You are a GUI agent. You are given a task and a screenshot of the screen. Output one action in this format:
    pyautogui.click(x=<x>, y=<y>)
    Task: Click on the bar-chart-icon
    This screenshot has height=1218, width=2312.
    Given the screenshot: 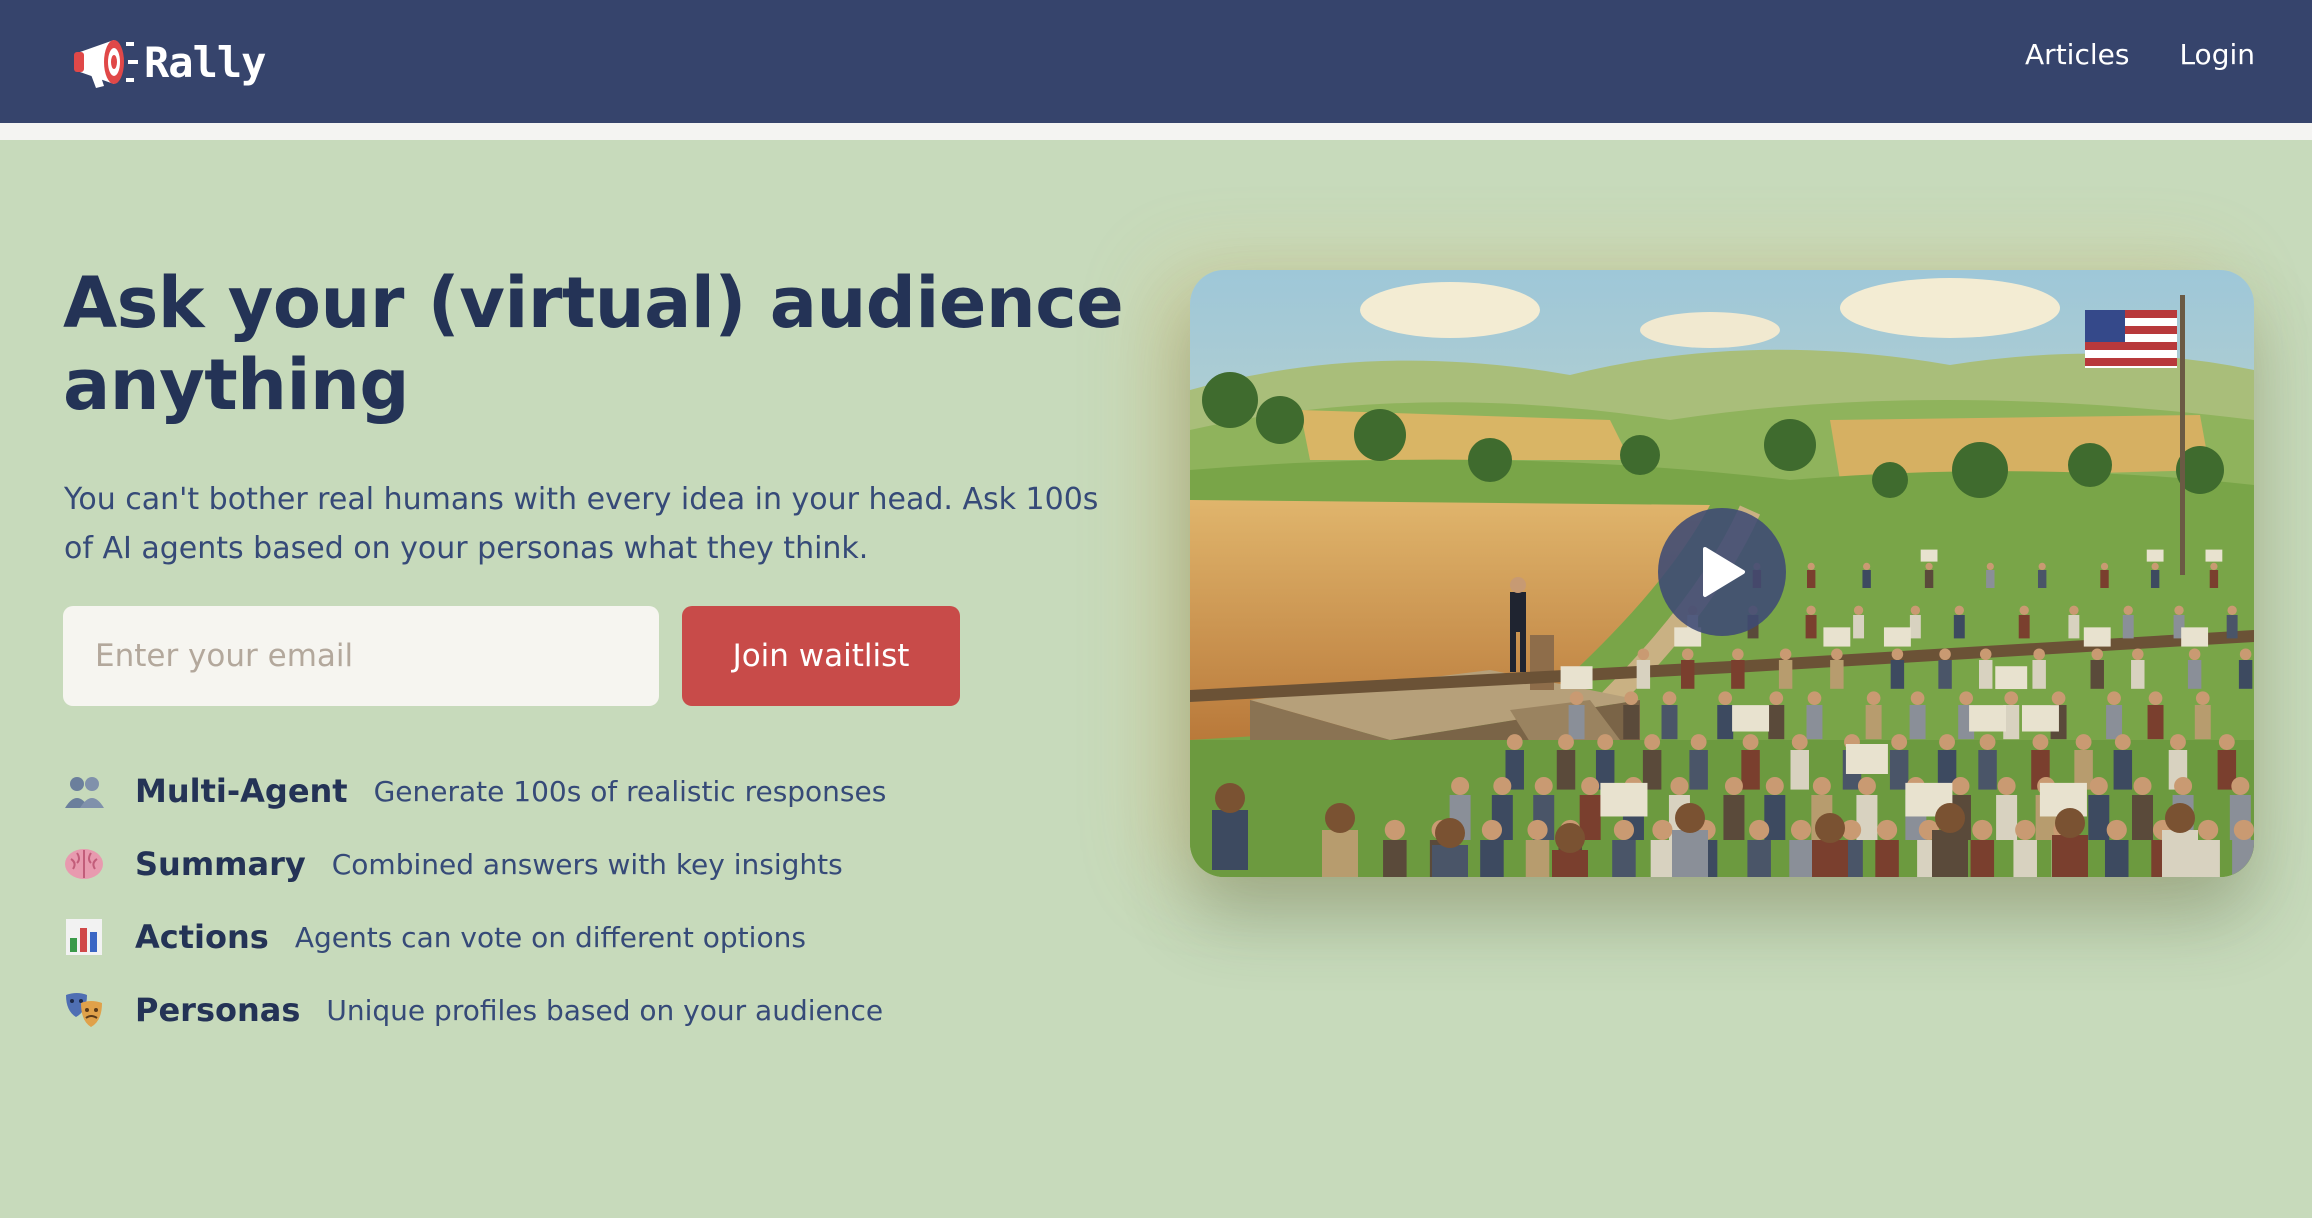 What is the action you would take?
    pyautogui.click(x=84, y=937)
    